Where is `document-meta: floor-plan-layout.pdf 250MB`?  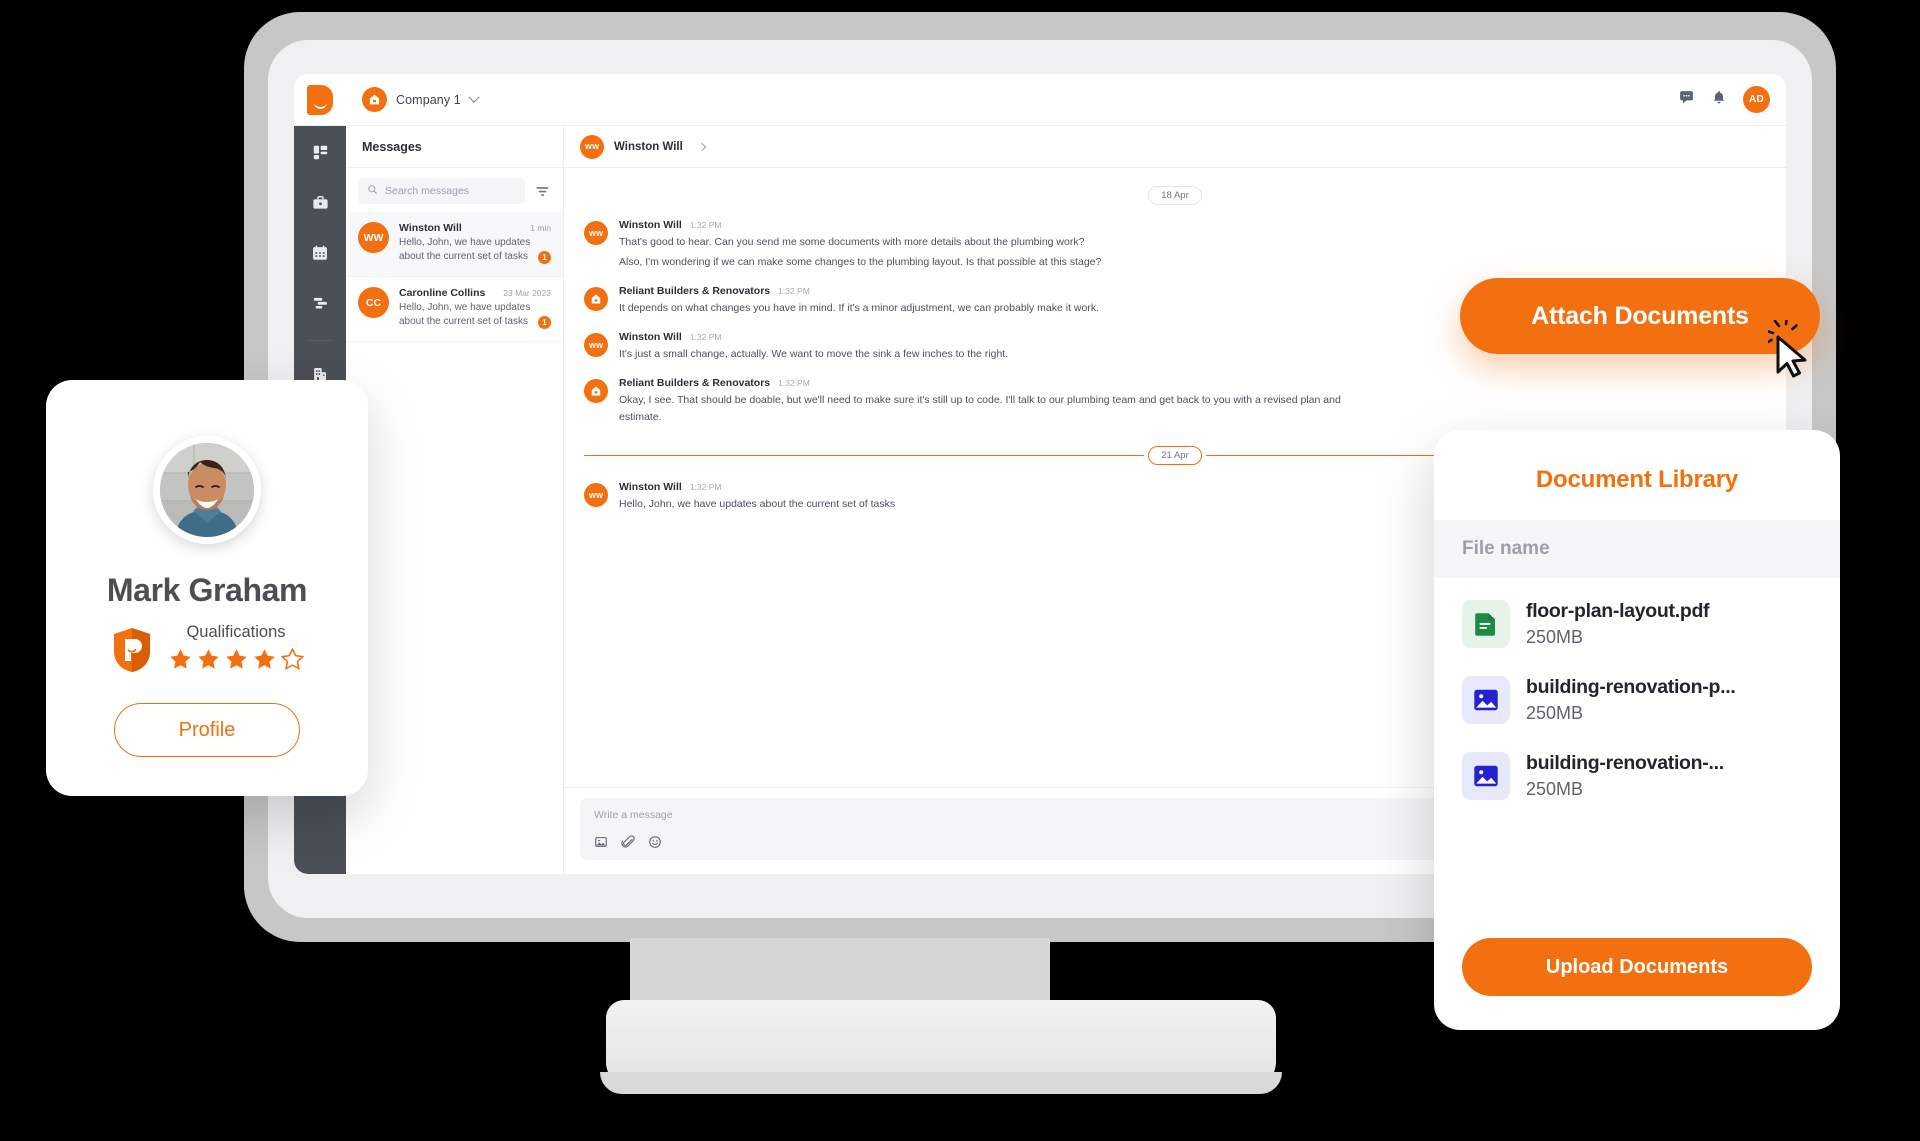
document-meta: floor-plan-layout.pdf 250MB is located at coordinates (1618, 624).